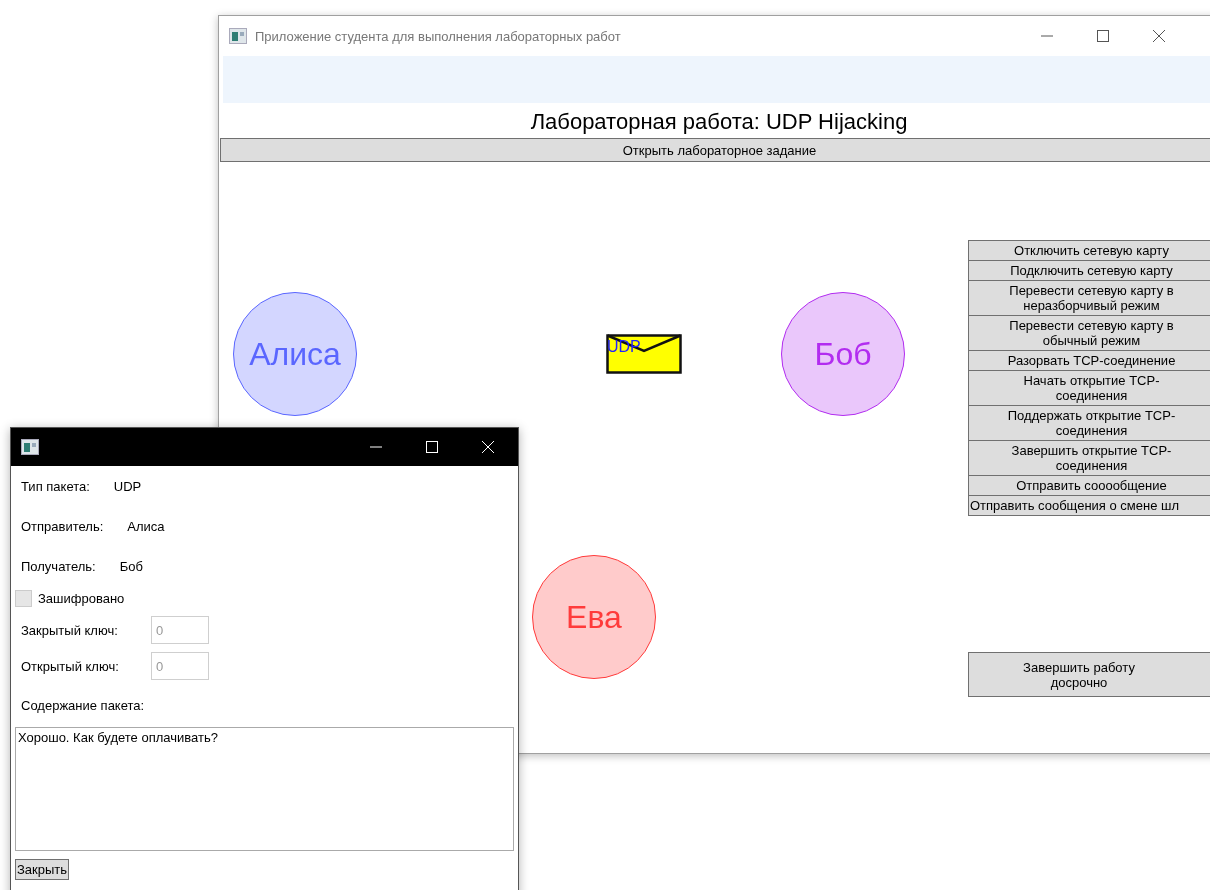 This screenshot has height=890, width=1210. I want to click on maximize-icon, so click(1103, 36).